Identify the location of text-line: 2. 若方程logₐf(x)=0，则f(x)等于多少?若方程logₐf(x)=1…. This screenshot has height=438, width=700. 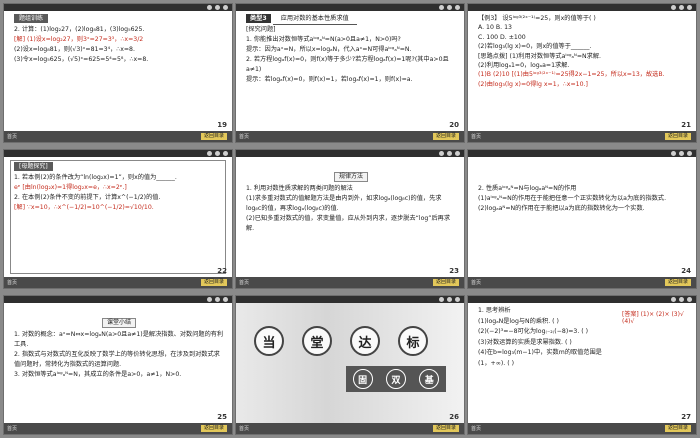
(347, 64).